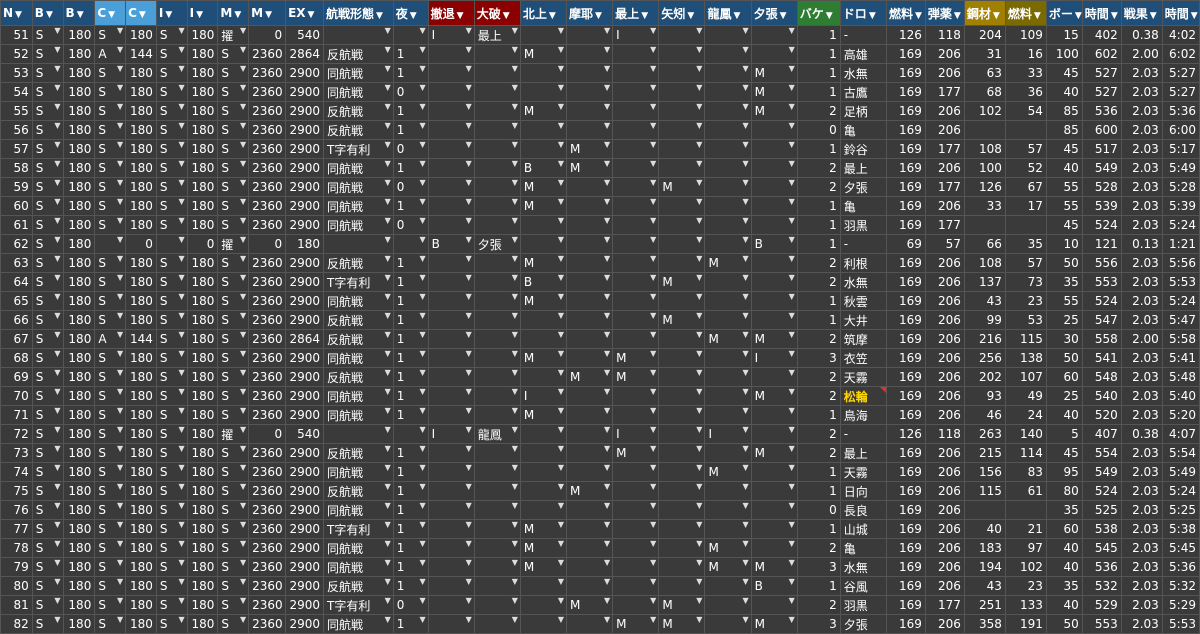 This screenshot has width=1200, height=634. Describe the element at coordinates (863, 187) in the screenshot. I see `table-cell: 夕張` at that location.